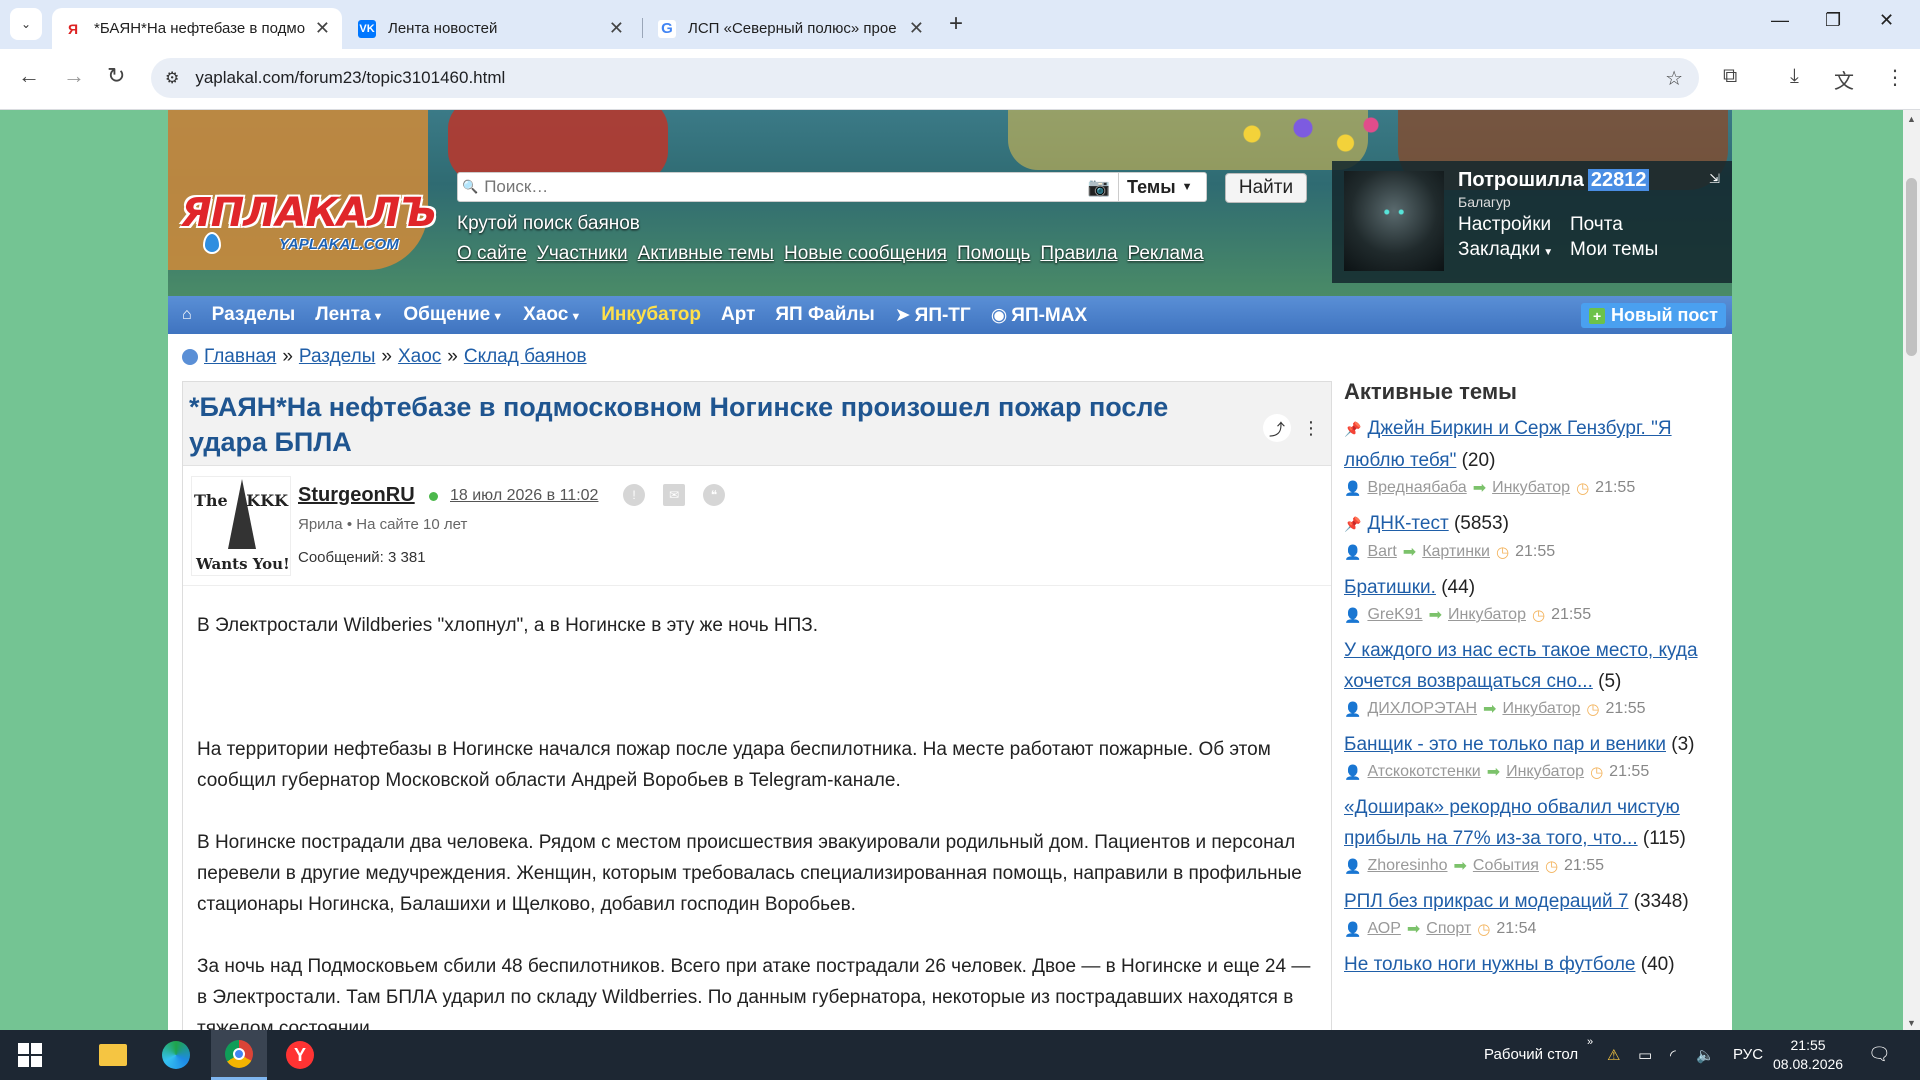  Describe the element at coordinates (1407, 523) in the screenshot. I see `topic-link: ДНК-тест` at that location.